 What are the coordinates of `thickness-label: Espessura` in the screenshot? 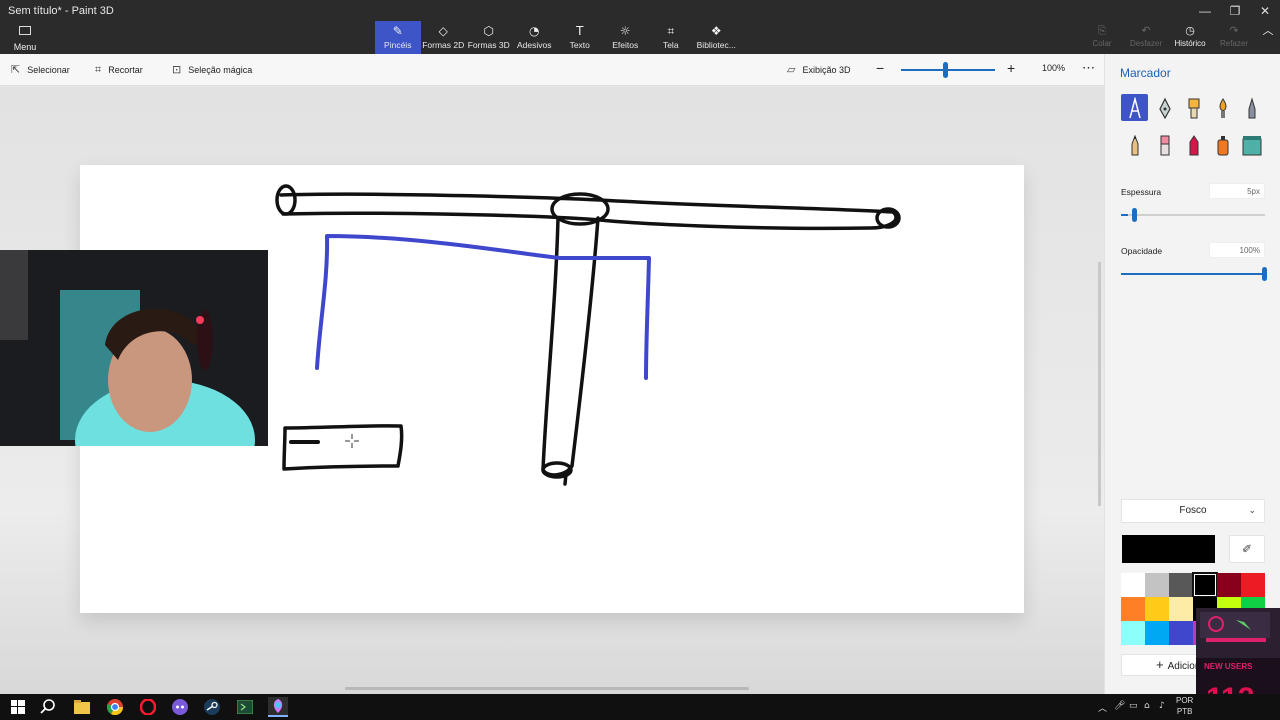 It's located at (1141, 192).